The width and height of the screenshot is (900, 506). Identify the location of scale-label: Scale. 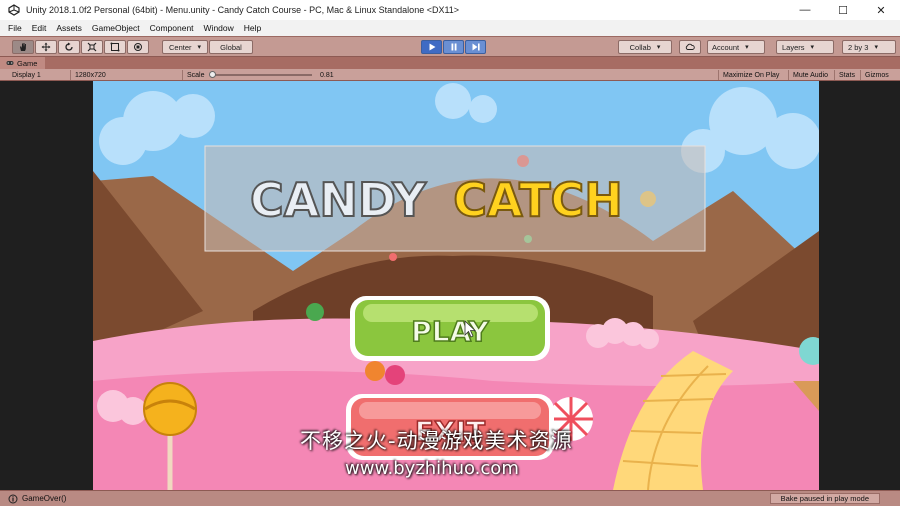
(195, 75).